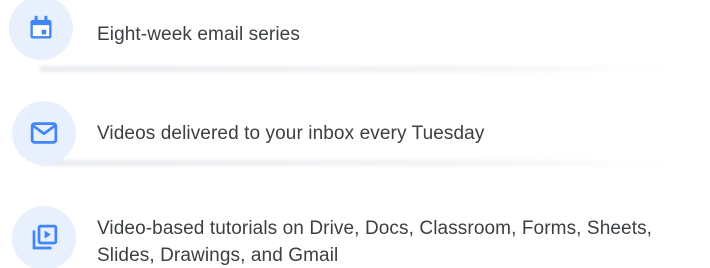 The image size is (710, 268). What do you see at coordinates (198, 34) in the screenshot?
I see `feature-text: Eight-week email series` at bounding box center [198, 34].